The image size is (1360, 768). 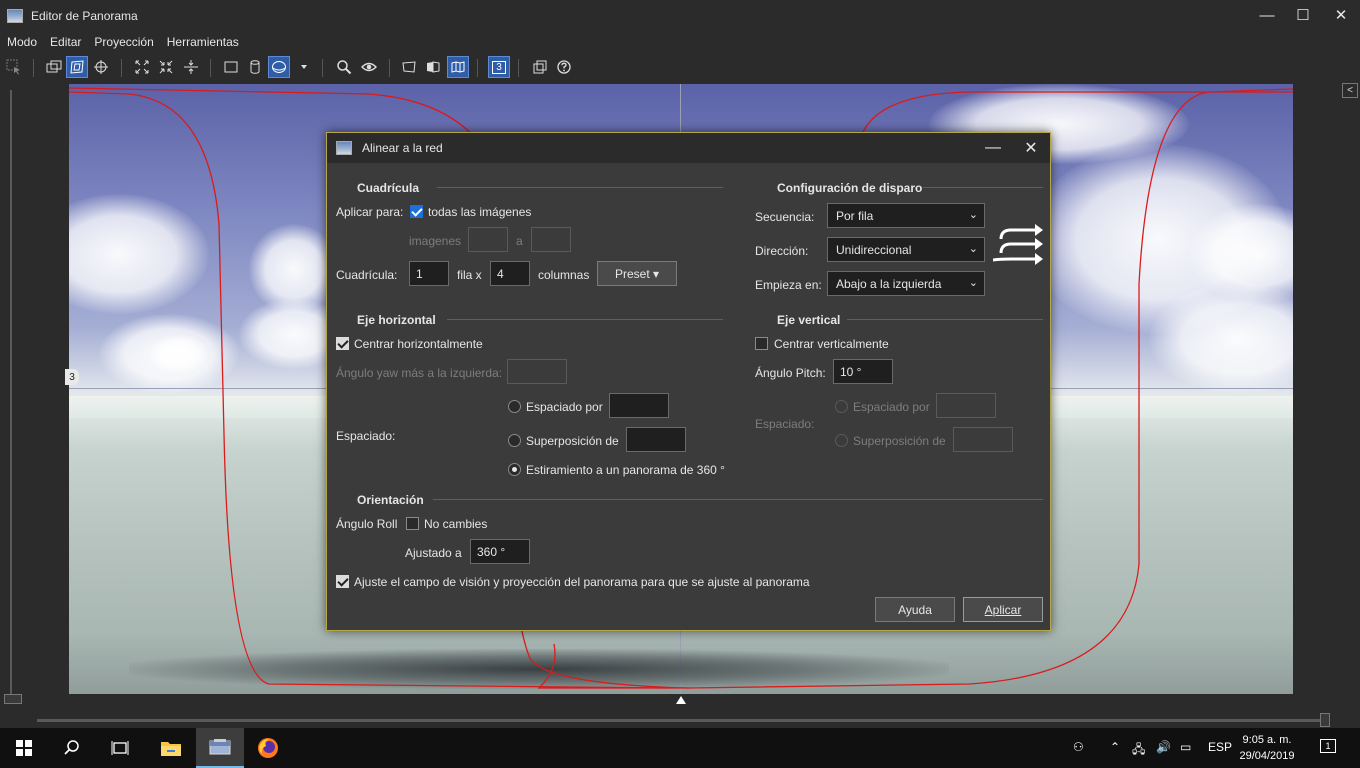 What do you see at coordinates (656, 439) in the screenshot?
I see `overlap-field` at bounding box center [656, 439].